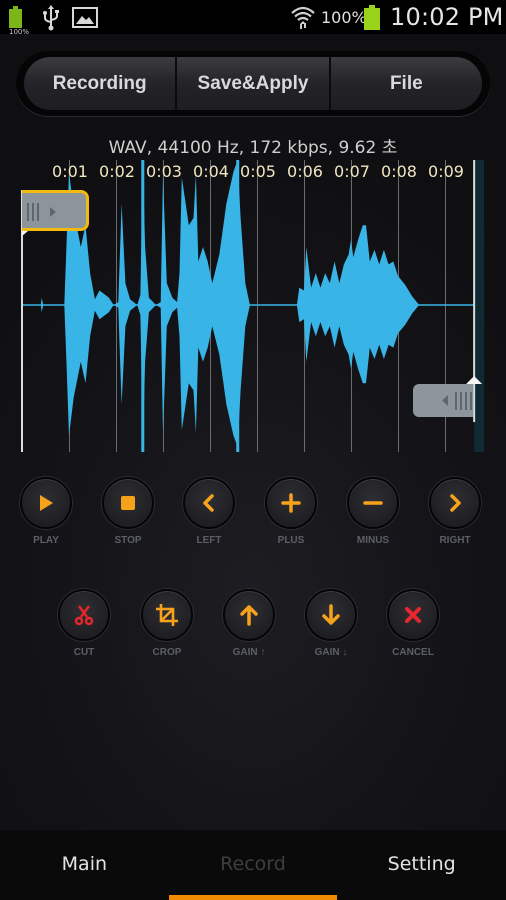 The height and width of the screenshot is (900, 506). Describe the element at coordinates (128, 511) in the screenshot. I see `stop-button: STOP` at that location.